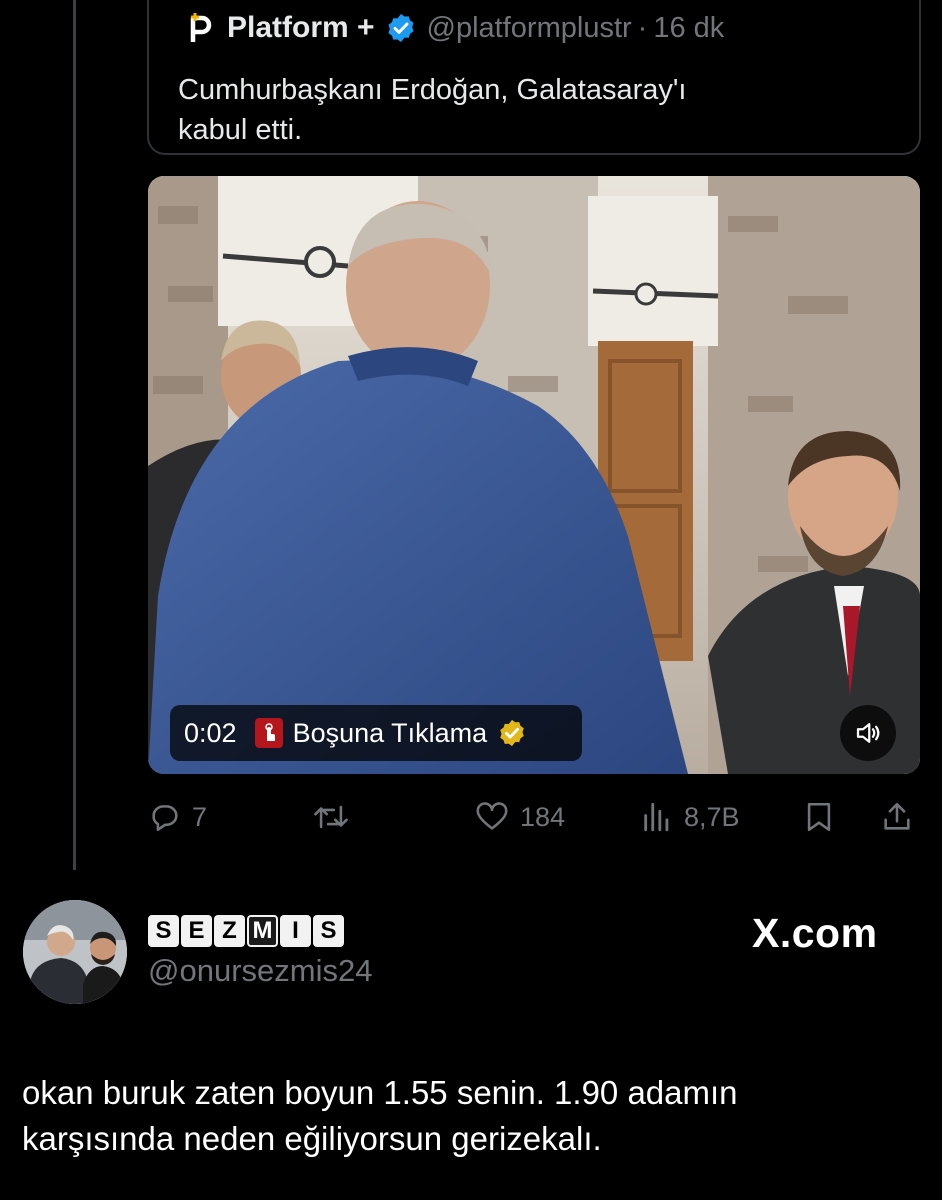  I want to click on quoted-tweet-header: Platform + @platformplustr · 16 dk, so click(454, 28).